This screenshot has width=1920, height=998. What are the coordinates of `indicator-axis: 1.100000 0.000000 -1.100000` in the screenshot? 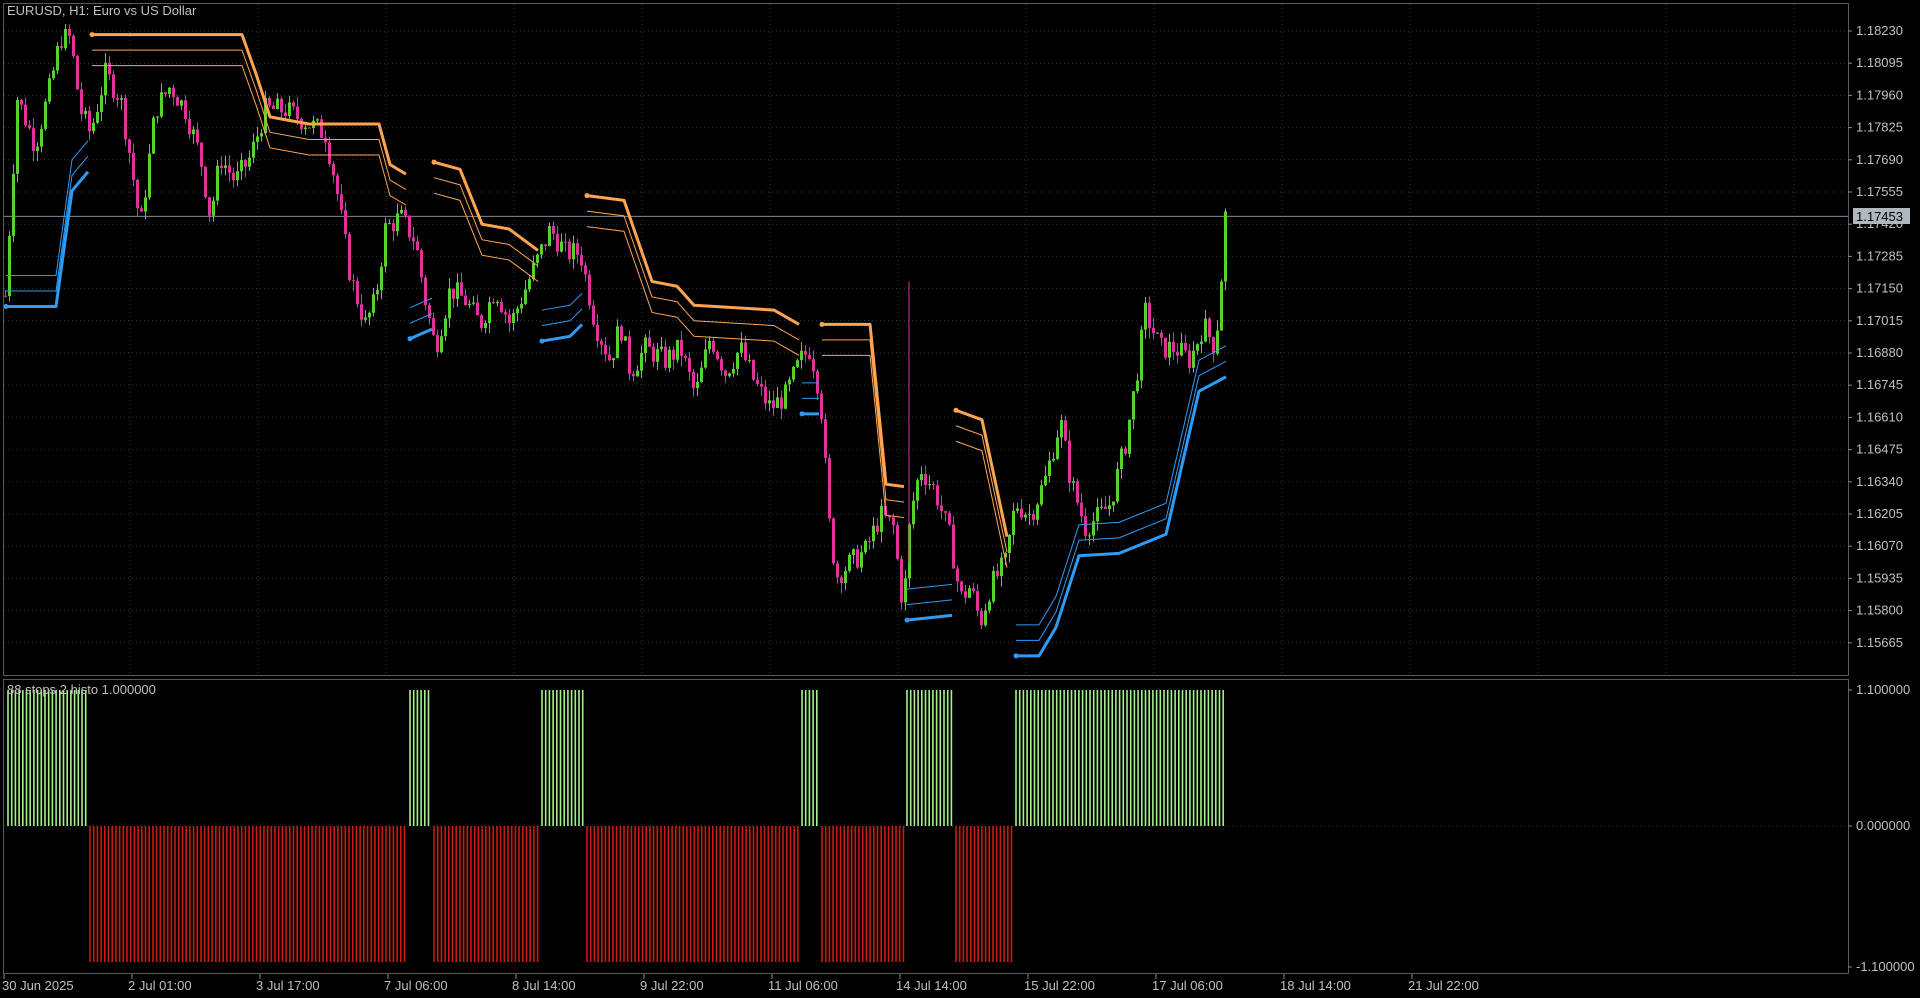 It's located at (1881, 828).